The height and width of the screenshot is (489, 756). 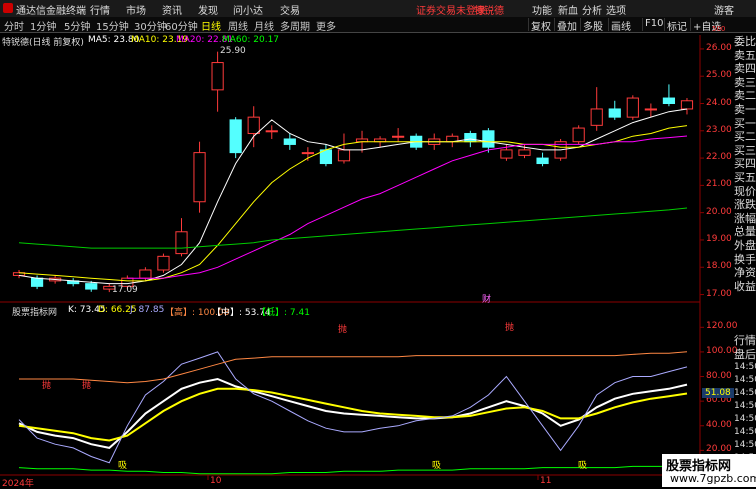 I want to click on sidebar-item: 买五, so click(x=745, y=178).